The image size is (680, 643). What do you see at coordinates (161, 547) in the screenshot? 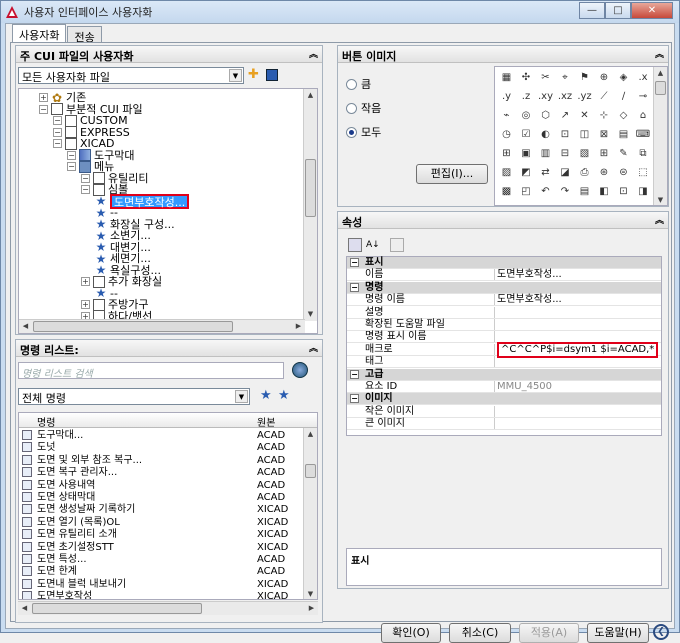
I see `list-item: 도면 초기설정STT XICAD` at bounding box center [161, 547].